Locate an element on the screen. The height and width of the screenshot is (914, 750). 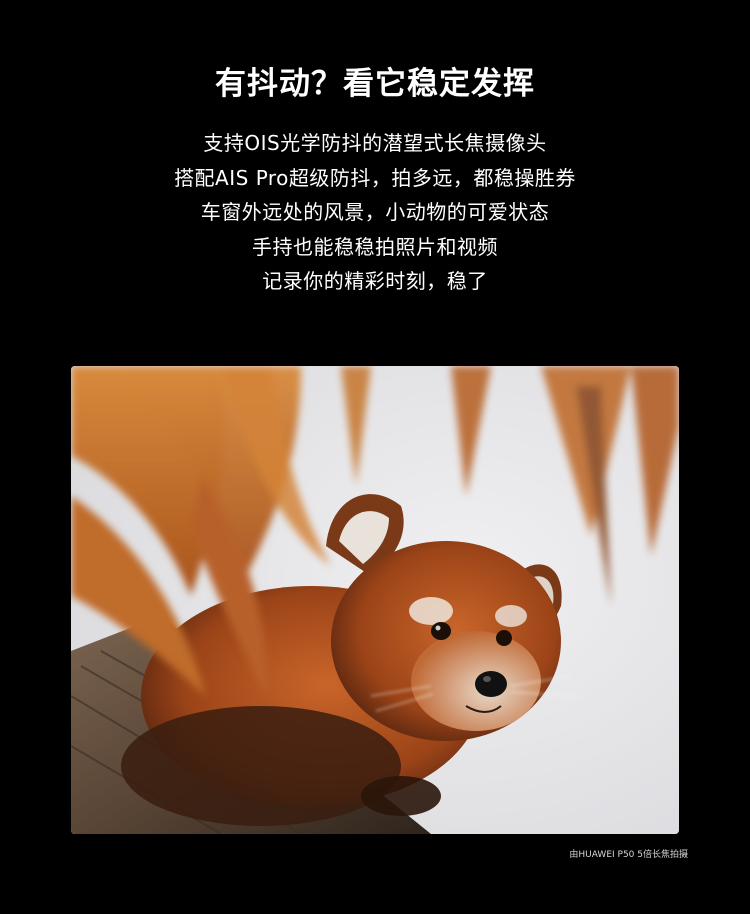
nose is located at coordinates (491, 684).